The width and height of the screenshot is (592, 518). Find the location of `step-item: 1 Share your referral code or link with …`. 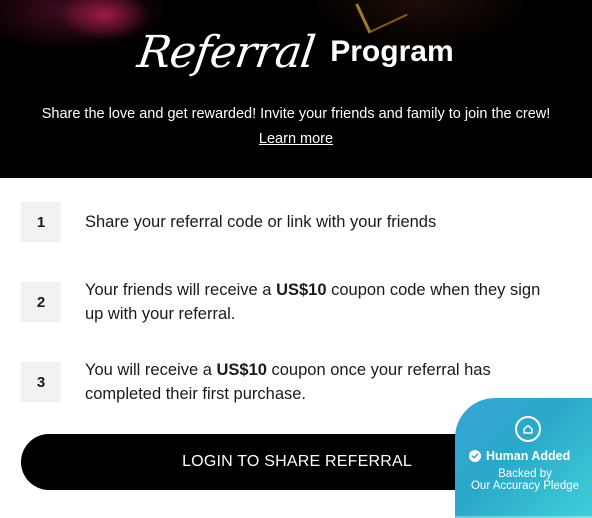

step-item: 1 Share your referral code or link with … is located at coordinates (291, 222).